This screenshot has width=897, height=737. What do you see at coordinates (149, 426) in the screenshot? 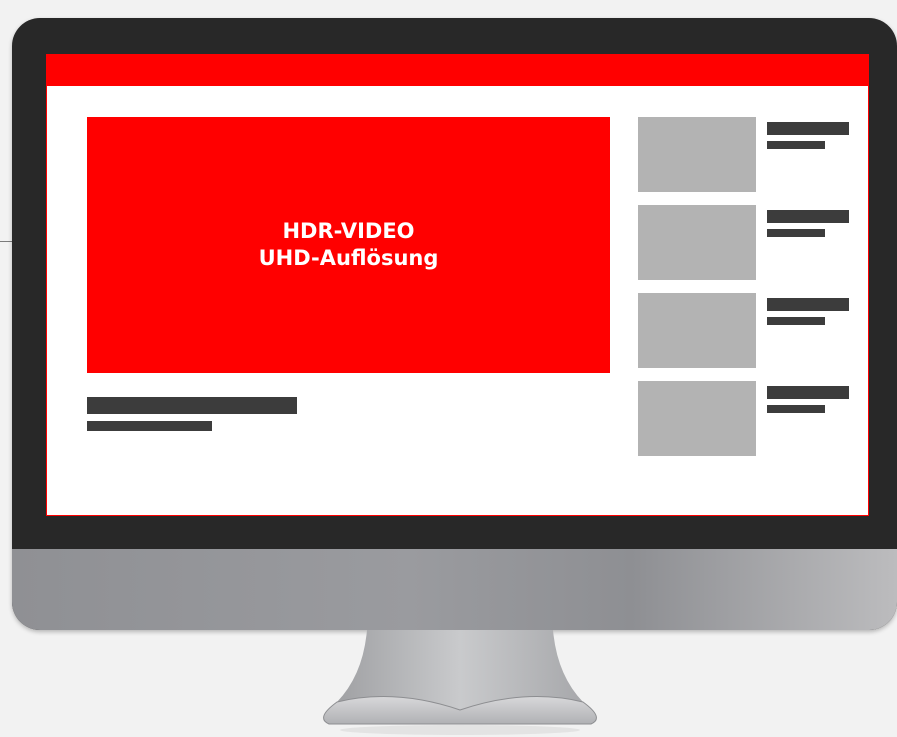
I see `video-subtitle-placeholder` at bounding box center [149, 426].